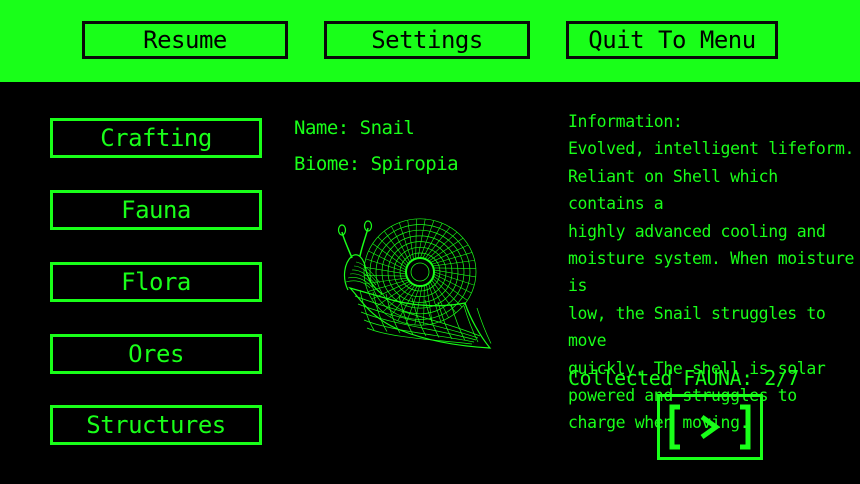  What do you see at coordinates (673, 190) in the screenshot?
I see `information-line: Reliant on Shell which contains a` at bounding box center [673, 190].